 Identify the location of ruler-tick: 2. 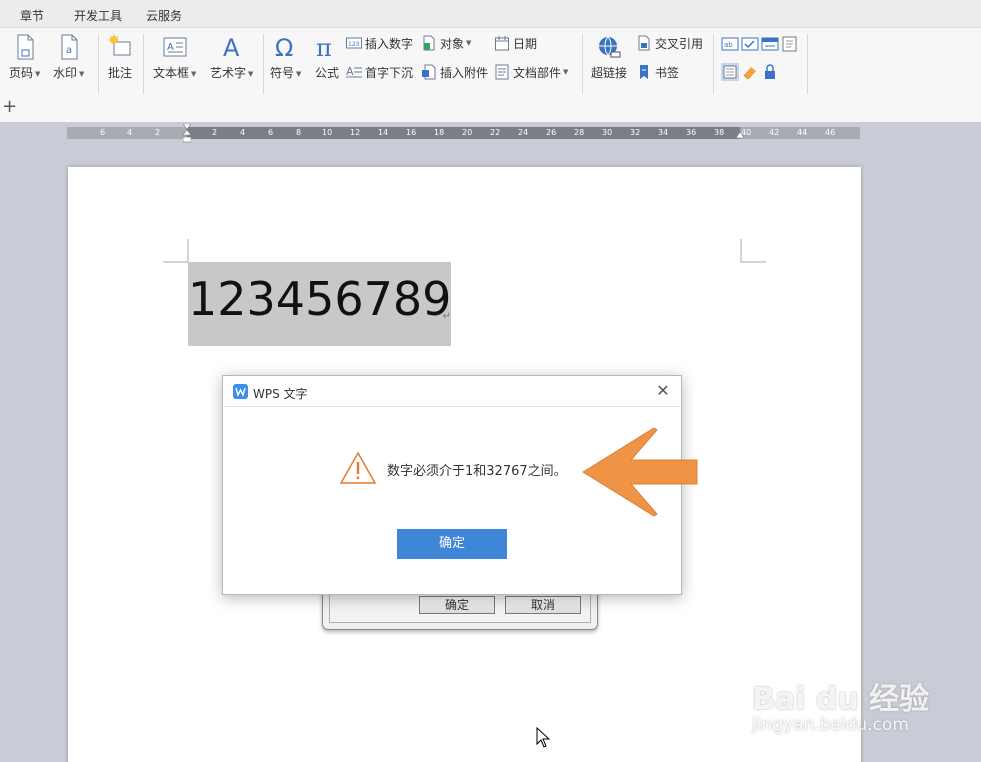
(215, 132).